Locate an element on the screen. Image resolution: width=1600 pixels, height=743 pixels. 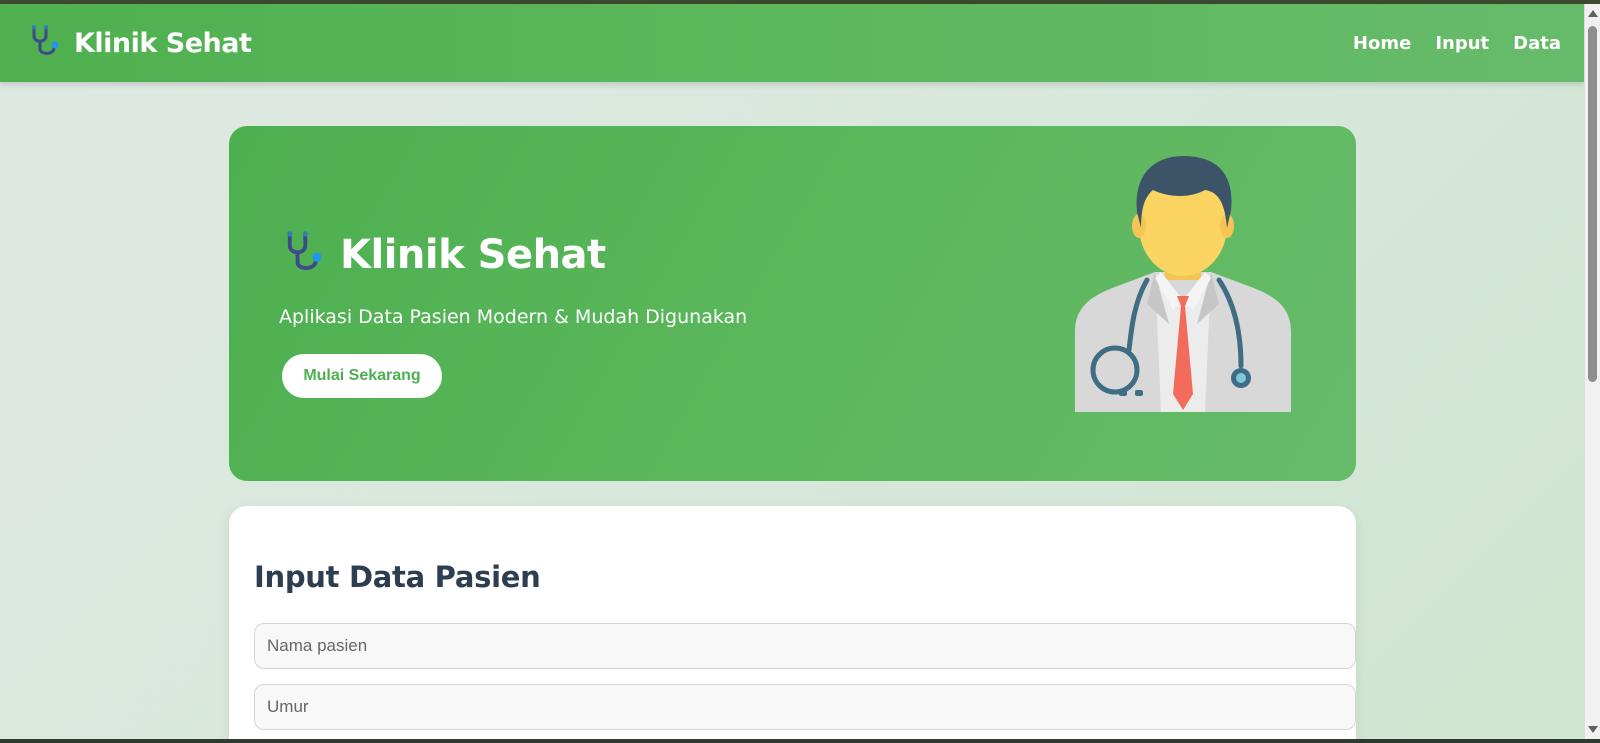
hero-title-row: Klinik Sehat is located at coordinates (444, 254).